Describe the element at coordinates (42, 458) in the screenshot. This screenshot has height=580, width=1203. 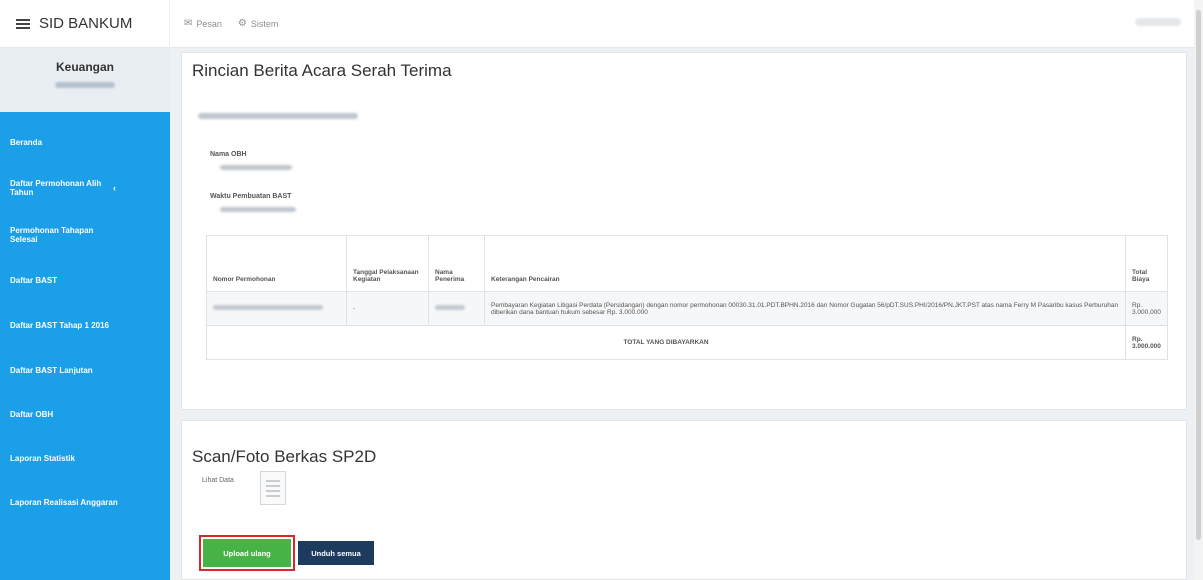
I see `sidebar-item-label: Laporan Statistik` at that location.